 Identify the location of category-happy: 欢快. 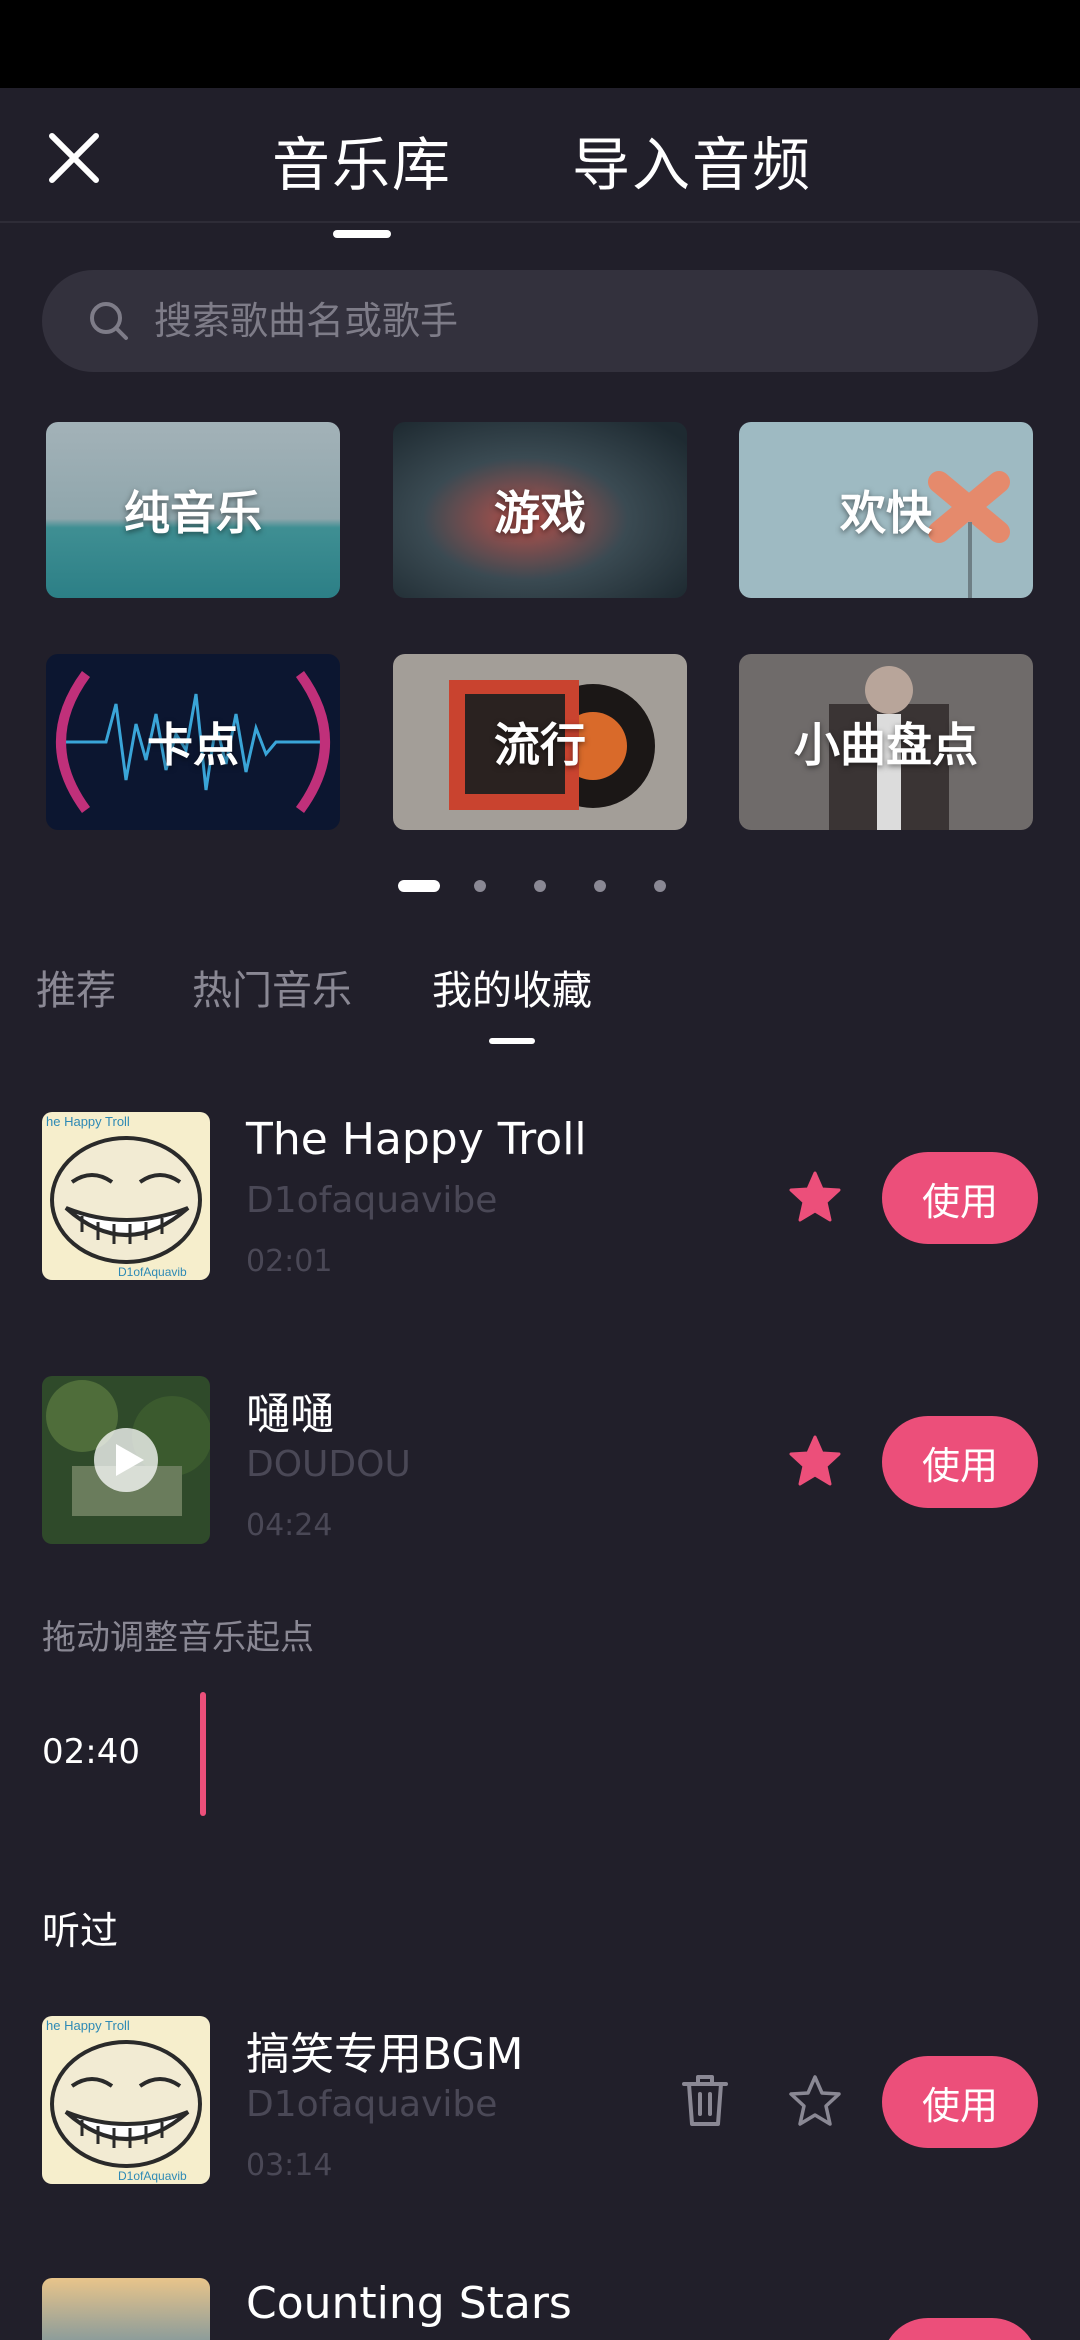
(886, 510).